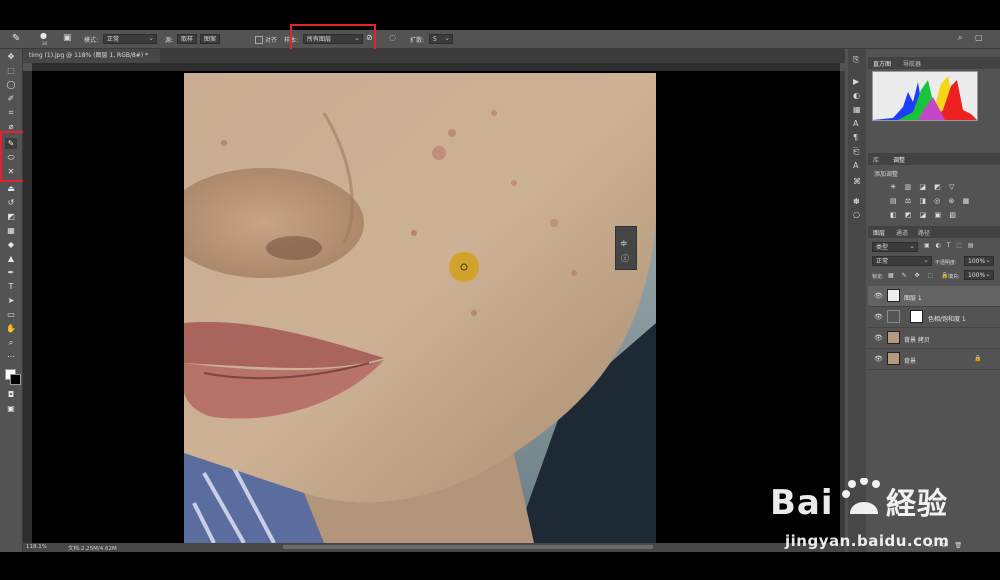 This screenshot has height=580, width=1000. Describe the element at coordinates (91, 40) in the screenshot. I see `mode-label: 模式:` at that location.